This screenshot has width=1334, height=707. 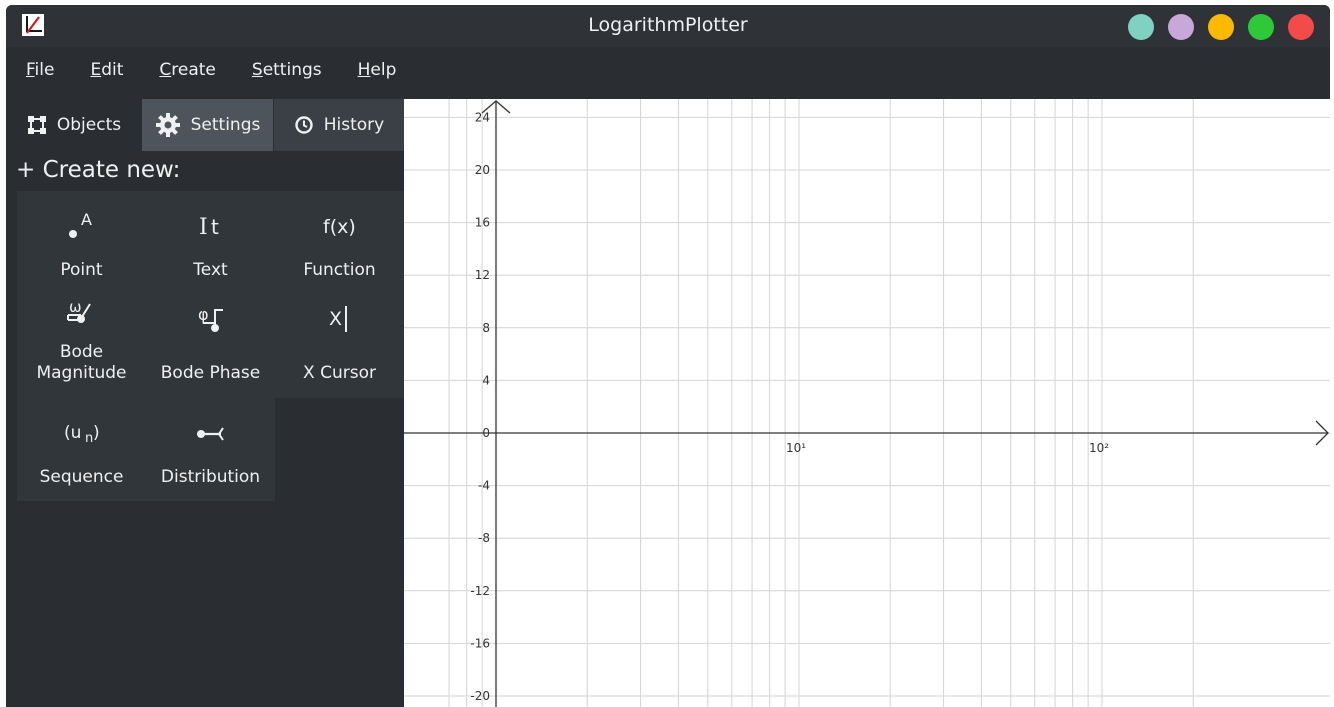 I want to click on menu-edit: Edit, so click(x=106, y=71).